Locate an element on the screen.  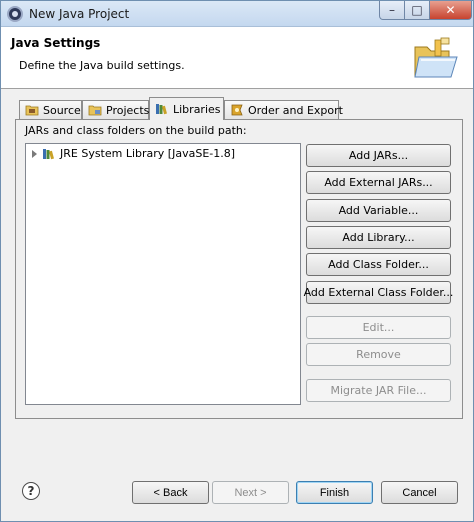
tab-projects: Projects is located at coordinates (115, 109).